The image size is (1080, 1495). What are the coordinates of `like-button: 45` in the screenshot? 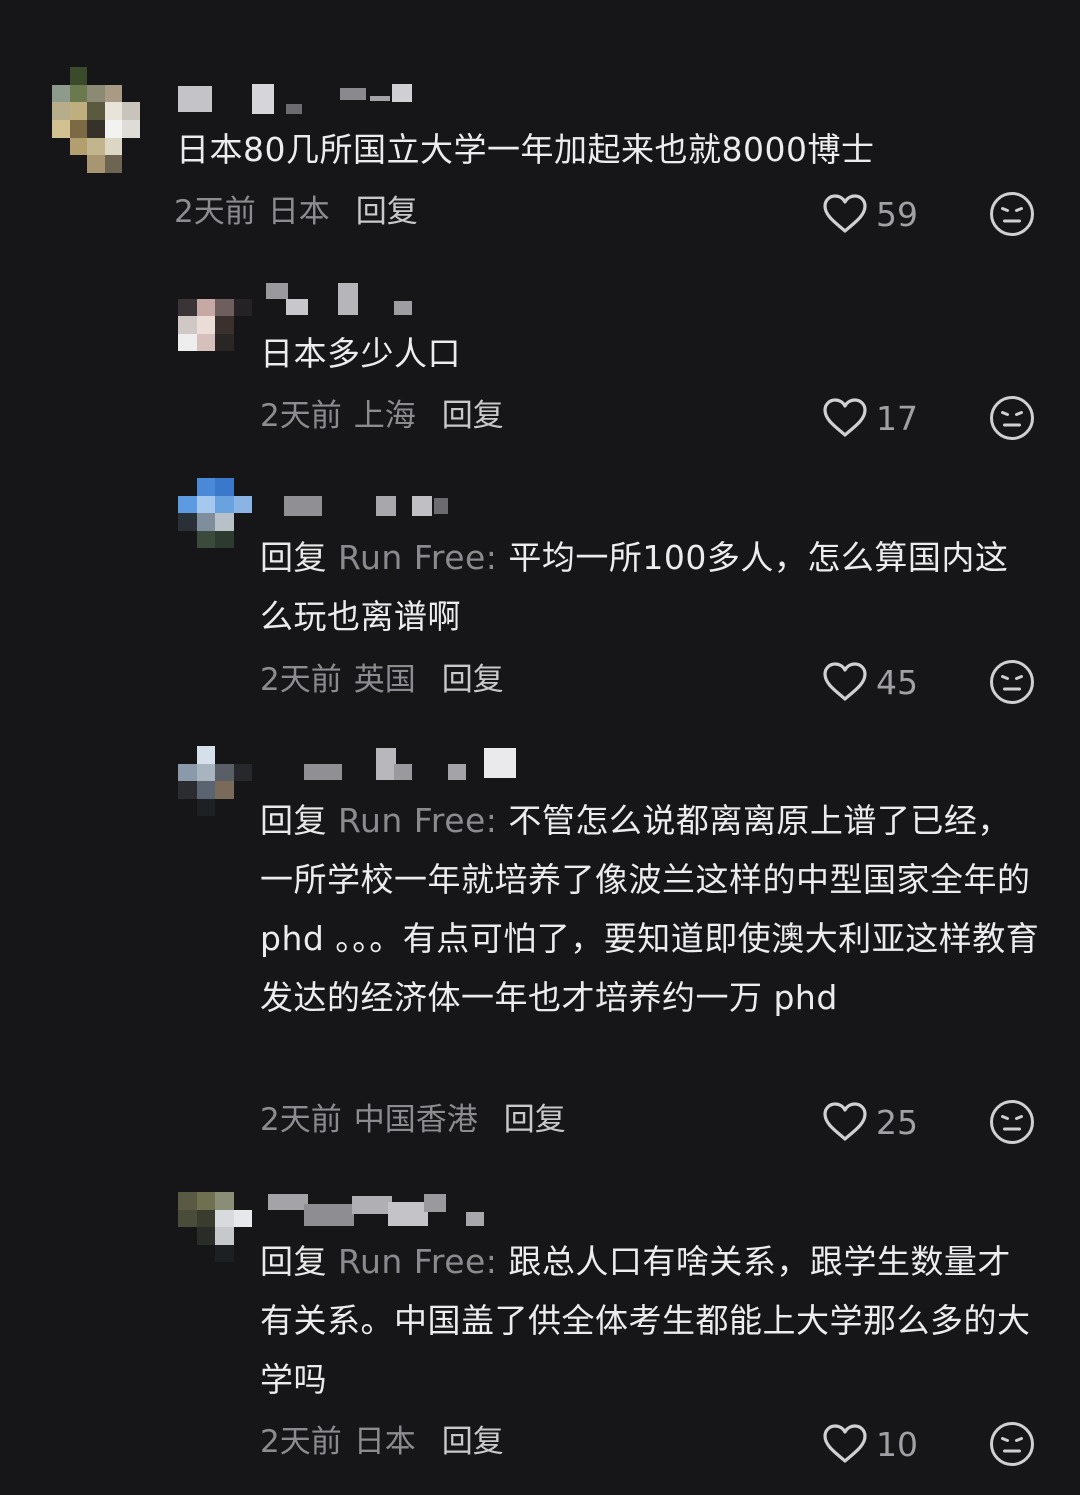 It's located at (870, 682).